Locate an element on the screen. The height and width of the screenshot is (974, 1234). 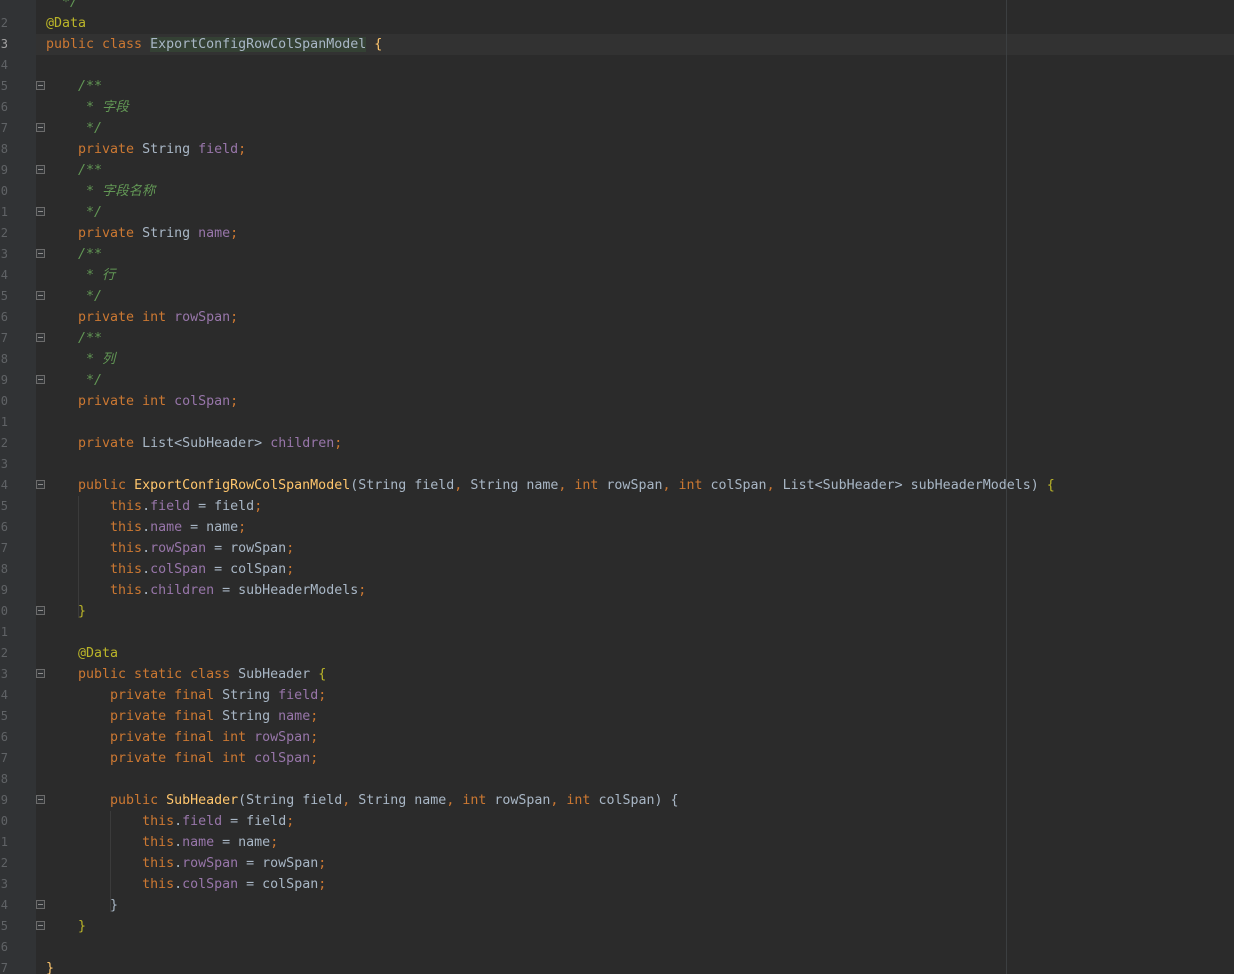
code-line: 0 } is located at coordinates (617, 611).